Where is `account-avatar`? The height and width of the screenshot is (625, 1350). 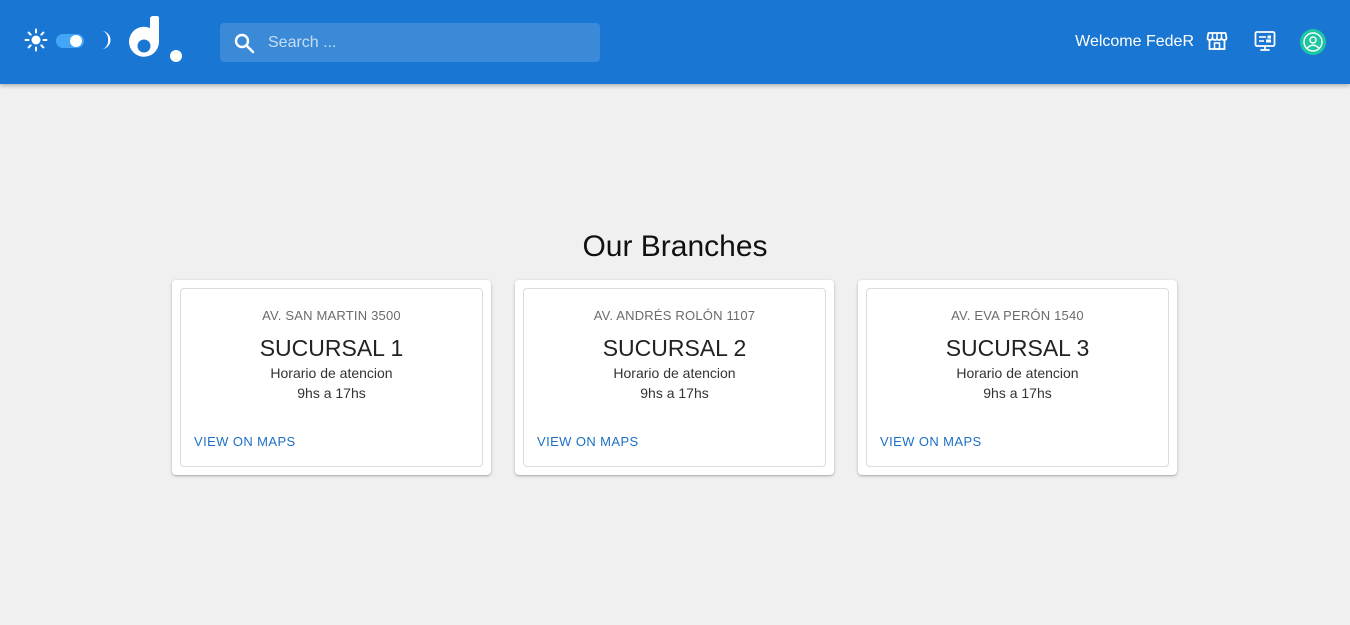
account-avatar is located at coordinates (1313, 42).